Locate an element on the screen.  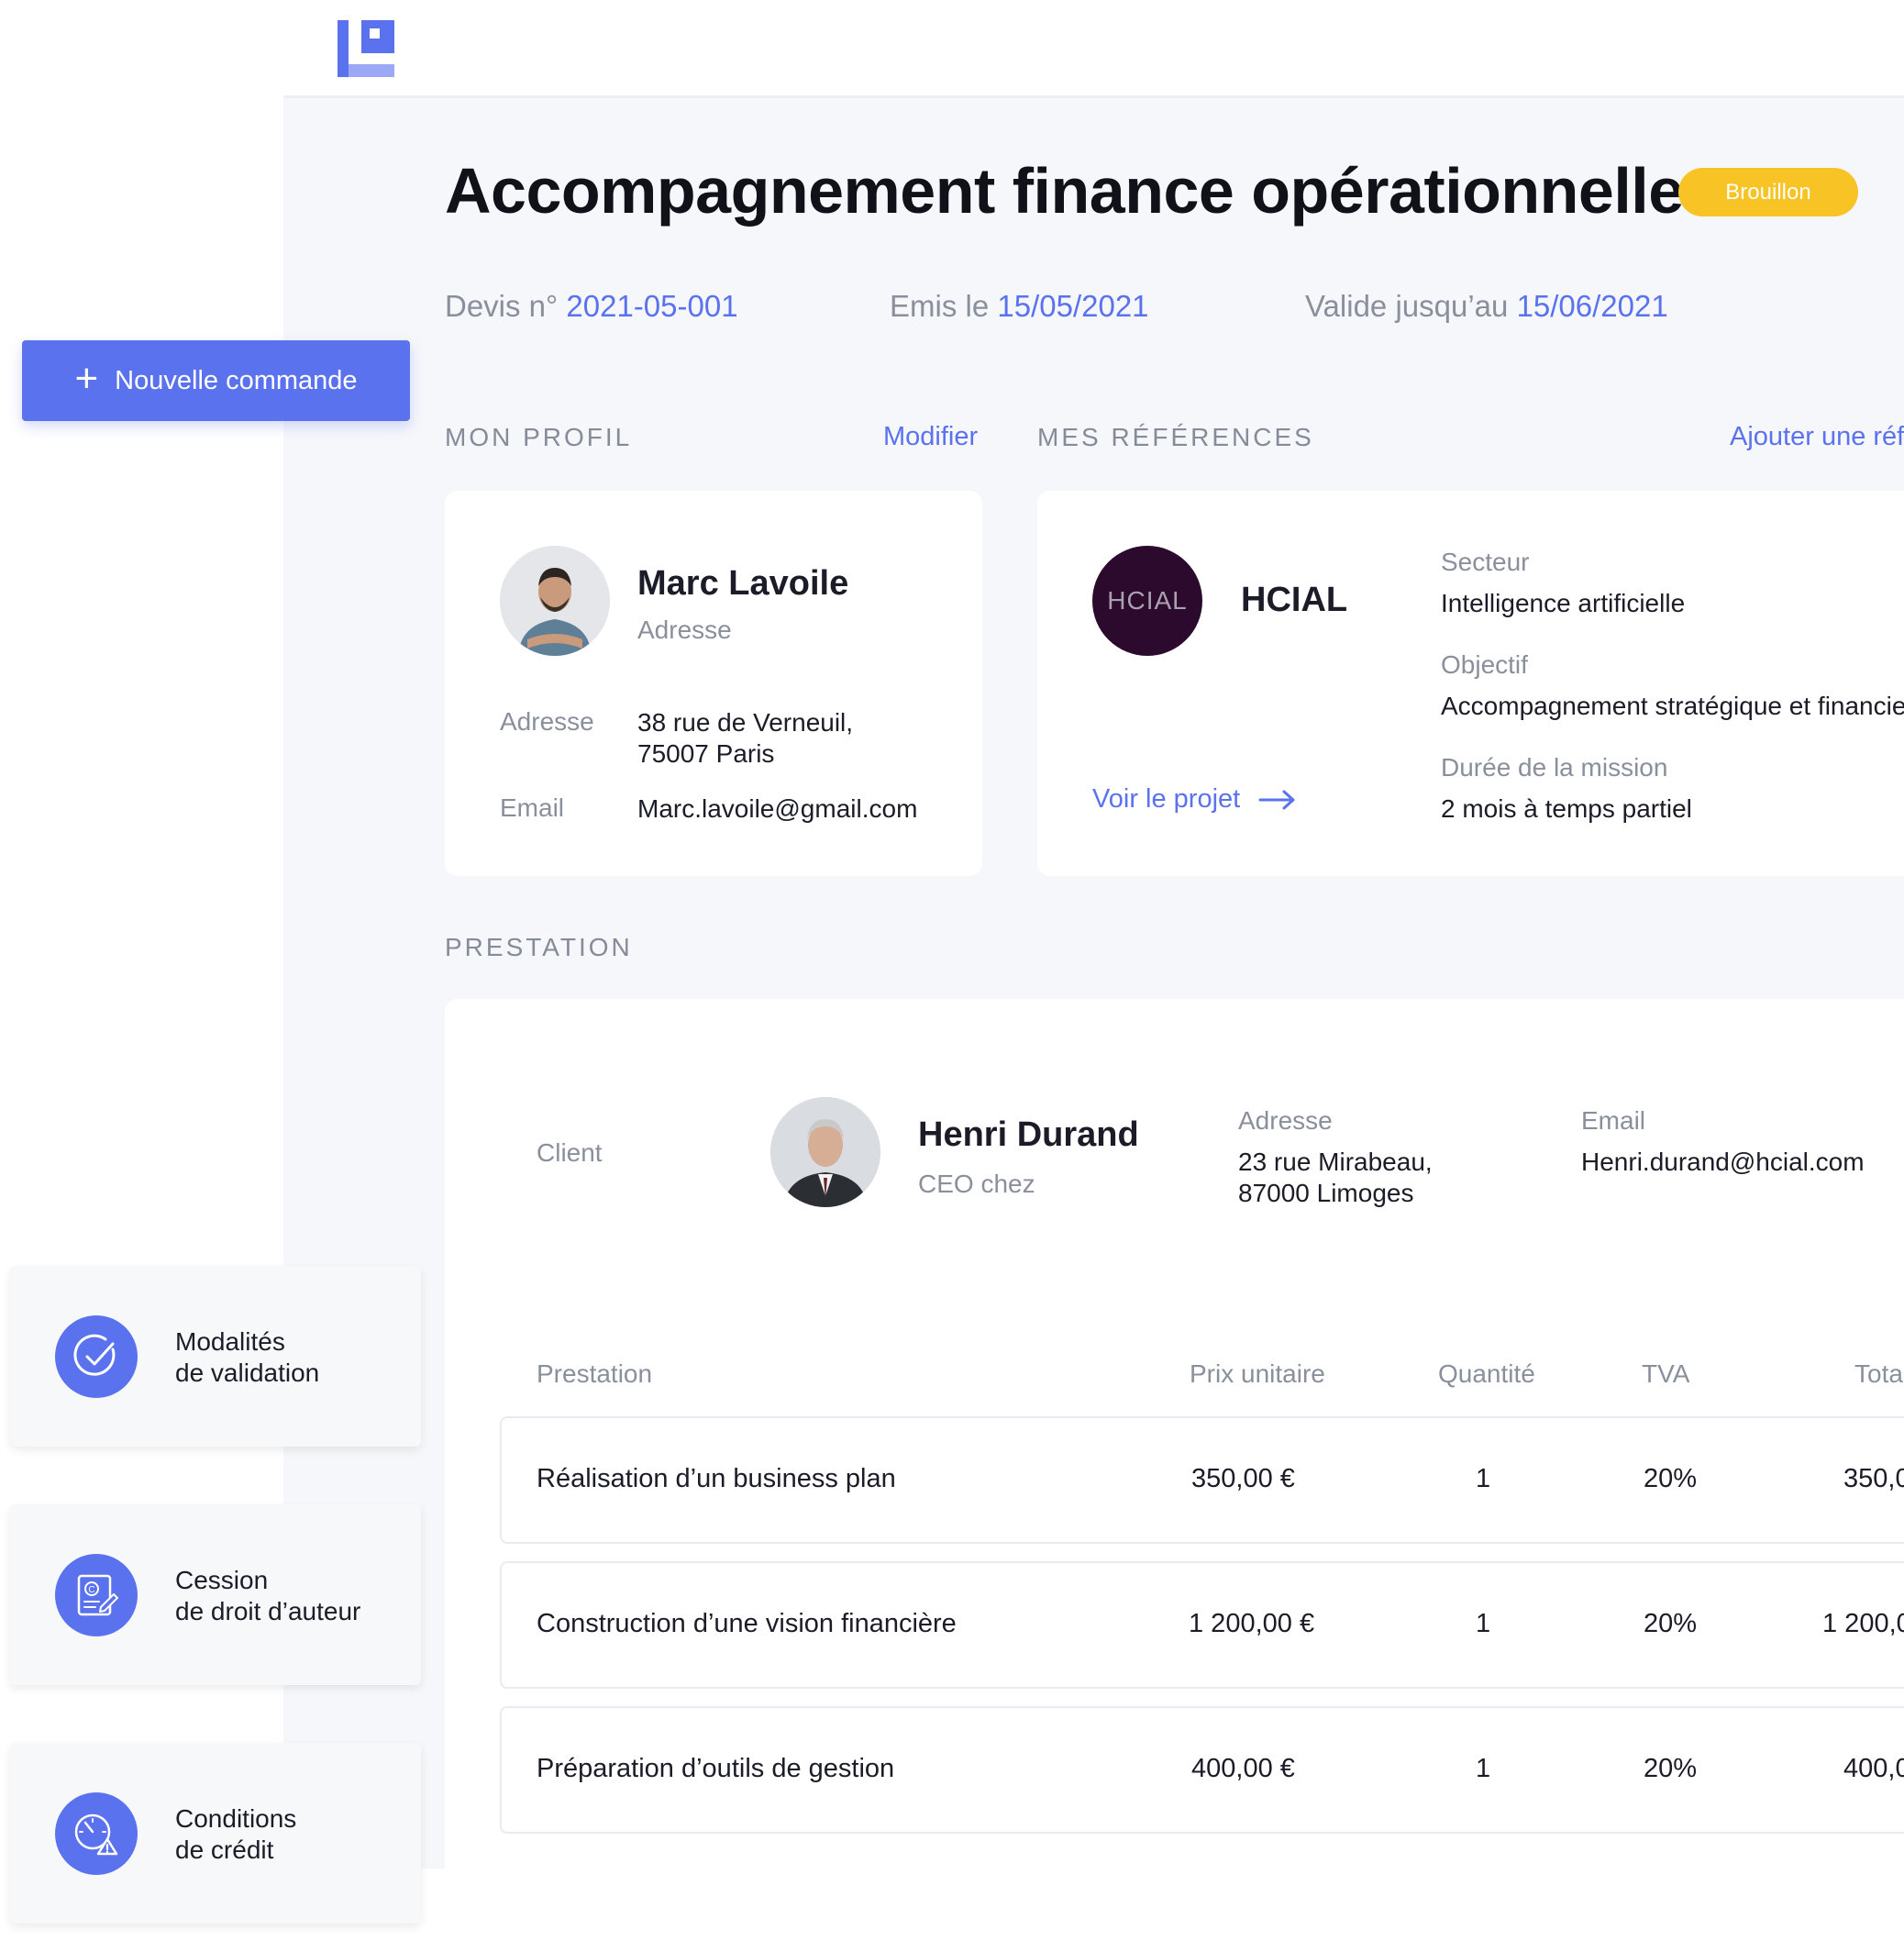
client-address: 23 rue Mirabeau, 87000 Limoges is located at coordinates (1335, 1178).